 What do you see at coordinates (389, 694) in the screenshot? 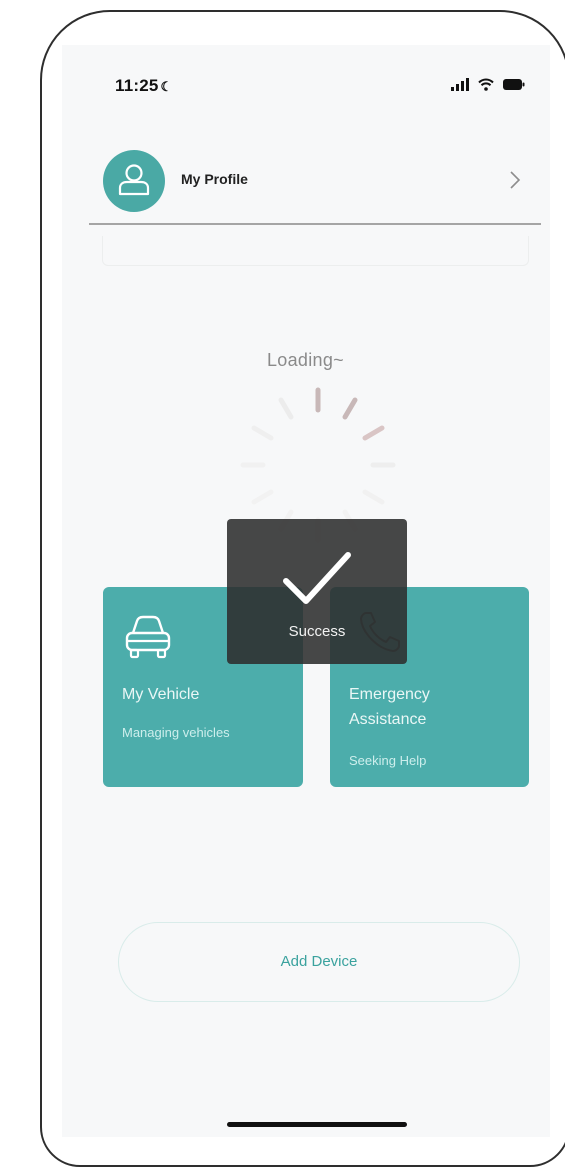
I see `card-title-line1: Emergency` at bounding box center [389, 694].